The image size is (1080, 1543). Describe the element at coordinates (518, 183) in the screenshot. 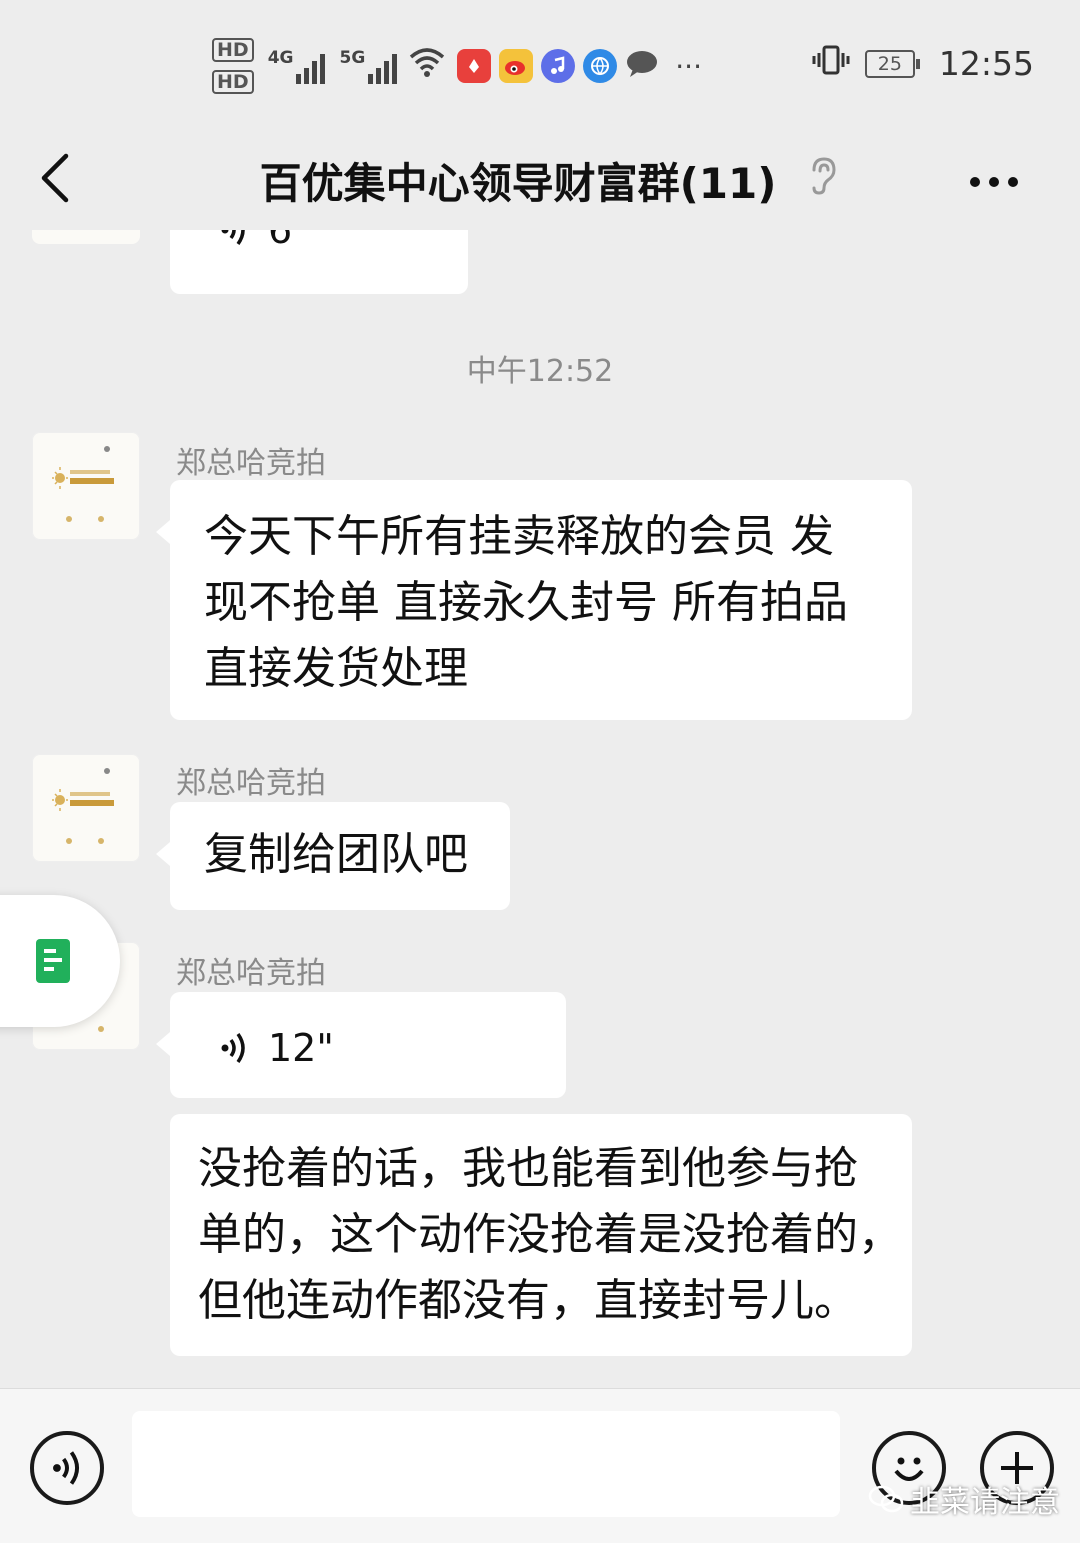

I see `chat-title: 百优集中心领导财富群(11)` at that location.